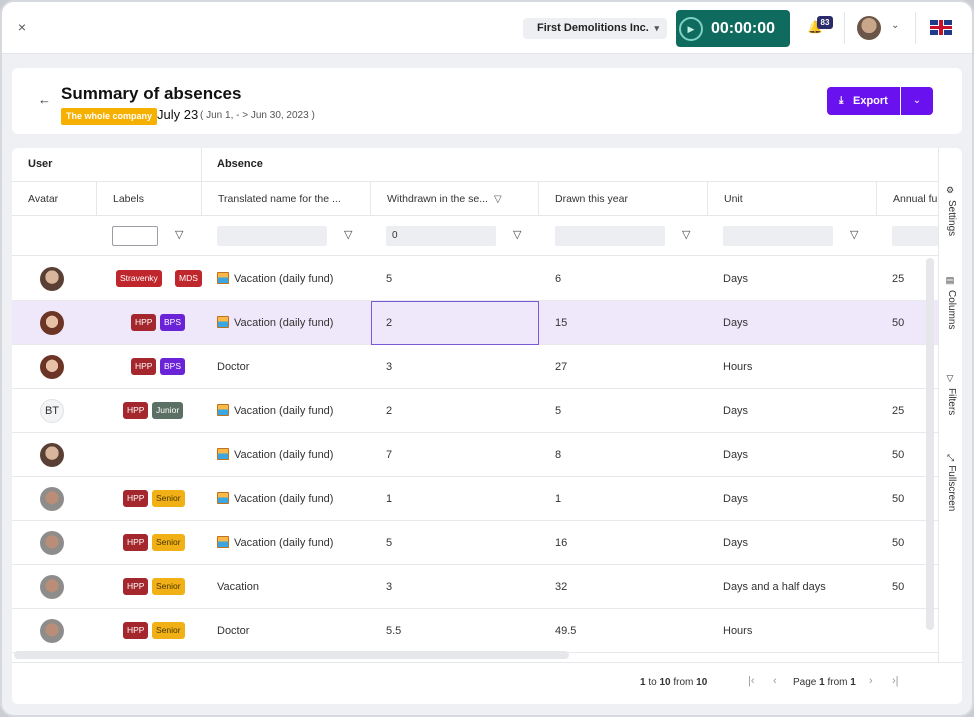 Image resolution: width=974 pixels, height=717 pixels. What do you see at coordinates (863, 101) in the screenshot?
I see `export-button: ⤓ Export` at bounding box center [863, 101].